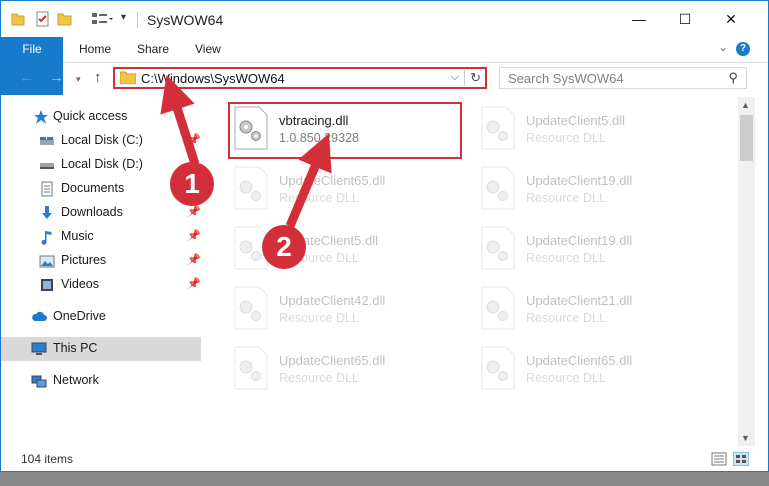 Image resolution: width=769 pixels, height=486 pixels. What do you see at coordinates (47, 459) in the screenshot?
I see `item-count: 104 items` at bounding box center [47, 459].